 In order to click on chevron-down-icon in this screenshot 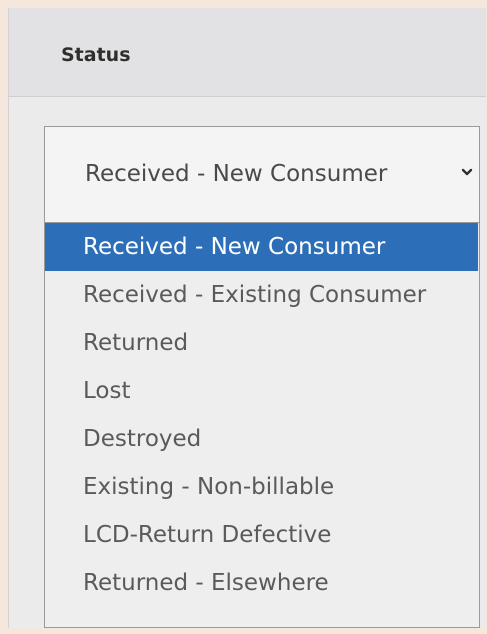, I will do `click(467, 172)`.